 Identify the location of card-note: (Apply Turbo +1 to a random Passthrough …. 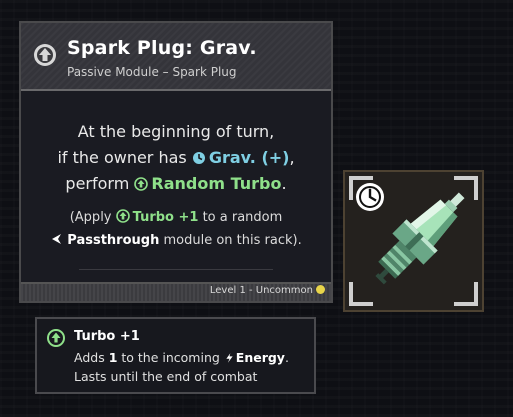
(176, 229).